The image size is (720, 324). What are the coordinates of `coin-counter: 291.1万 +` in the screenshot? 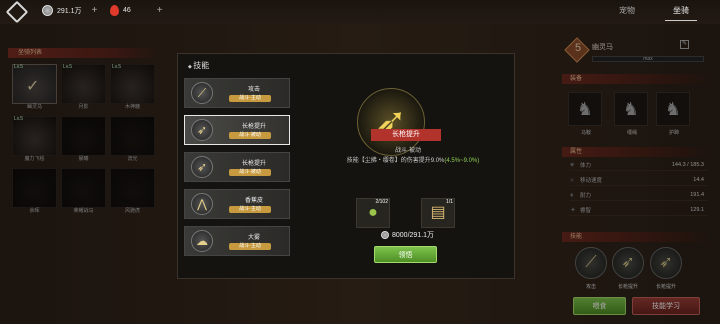 It's located at (69, 10).